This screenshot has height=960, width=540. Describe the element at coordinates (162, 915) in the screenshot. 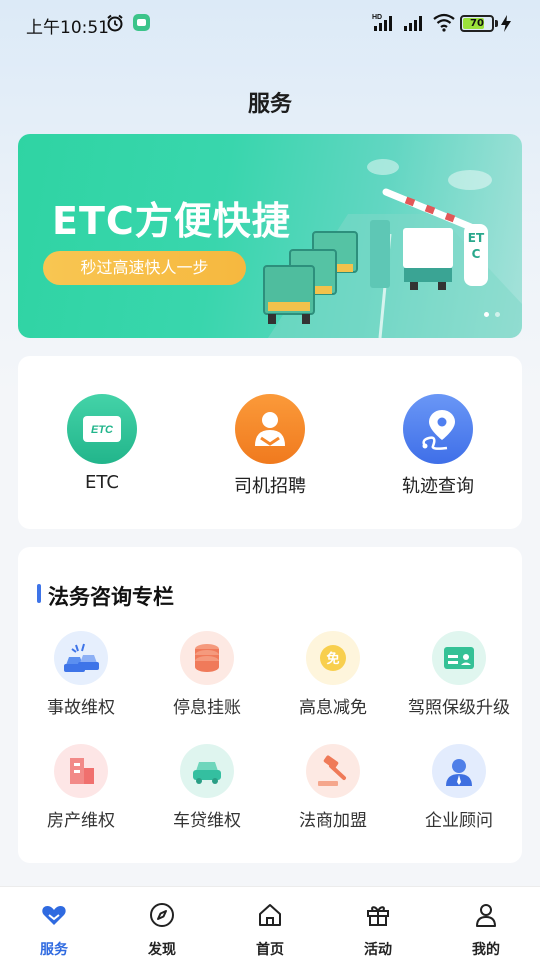

I see `compass-icon` at that location.